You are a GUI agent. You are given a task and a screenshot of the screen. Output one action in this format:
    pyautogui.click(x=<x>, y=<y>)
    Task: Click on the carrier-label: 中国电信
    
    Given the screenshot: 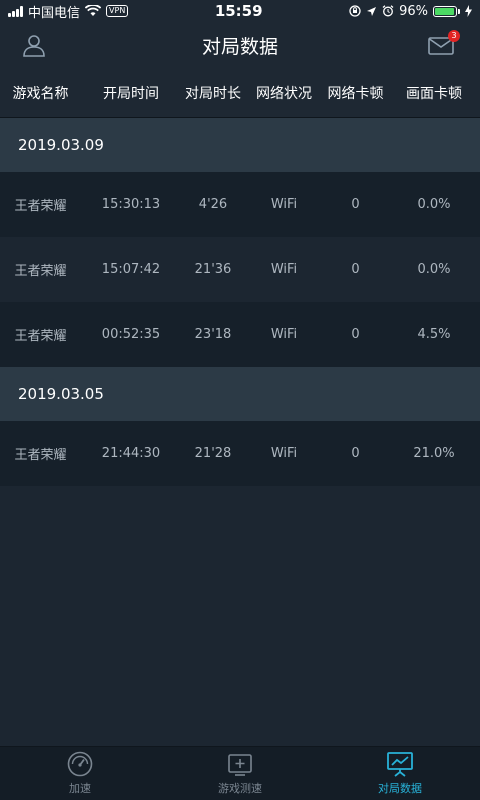 What is the action you would take?
    pyautogui.click(x=54, y=13)
    